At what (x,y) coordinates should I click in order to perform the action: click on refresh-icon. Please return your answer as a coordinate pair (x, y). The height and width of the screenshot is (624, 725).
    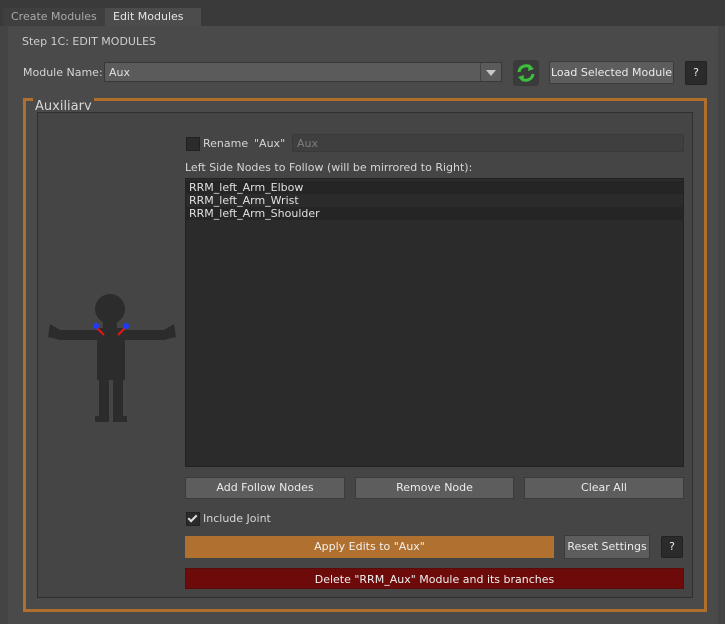
    Looking at the image, I should click on (526, 73).